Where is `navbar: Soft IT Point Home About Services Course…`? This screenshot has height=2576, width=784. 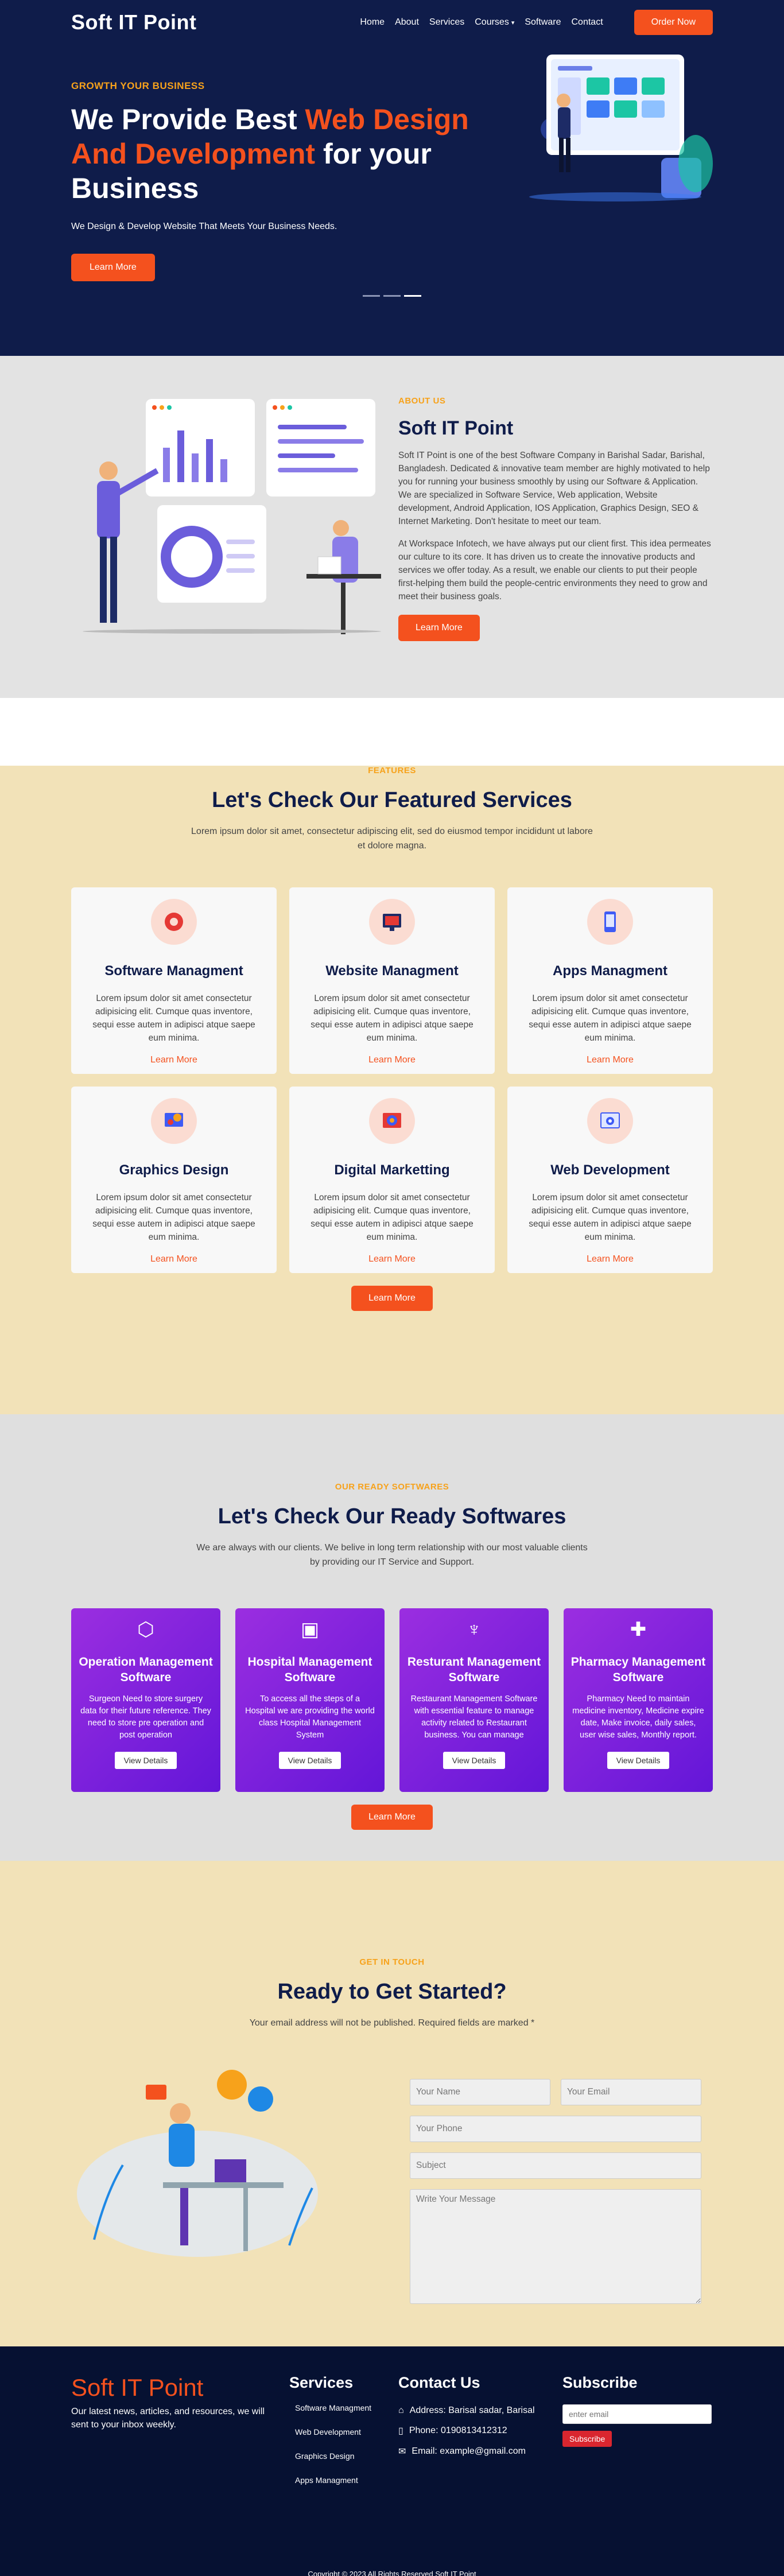
navbar: Soft IT Point Home About Services Course… is located at coordinates (392, 22).